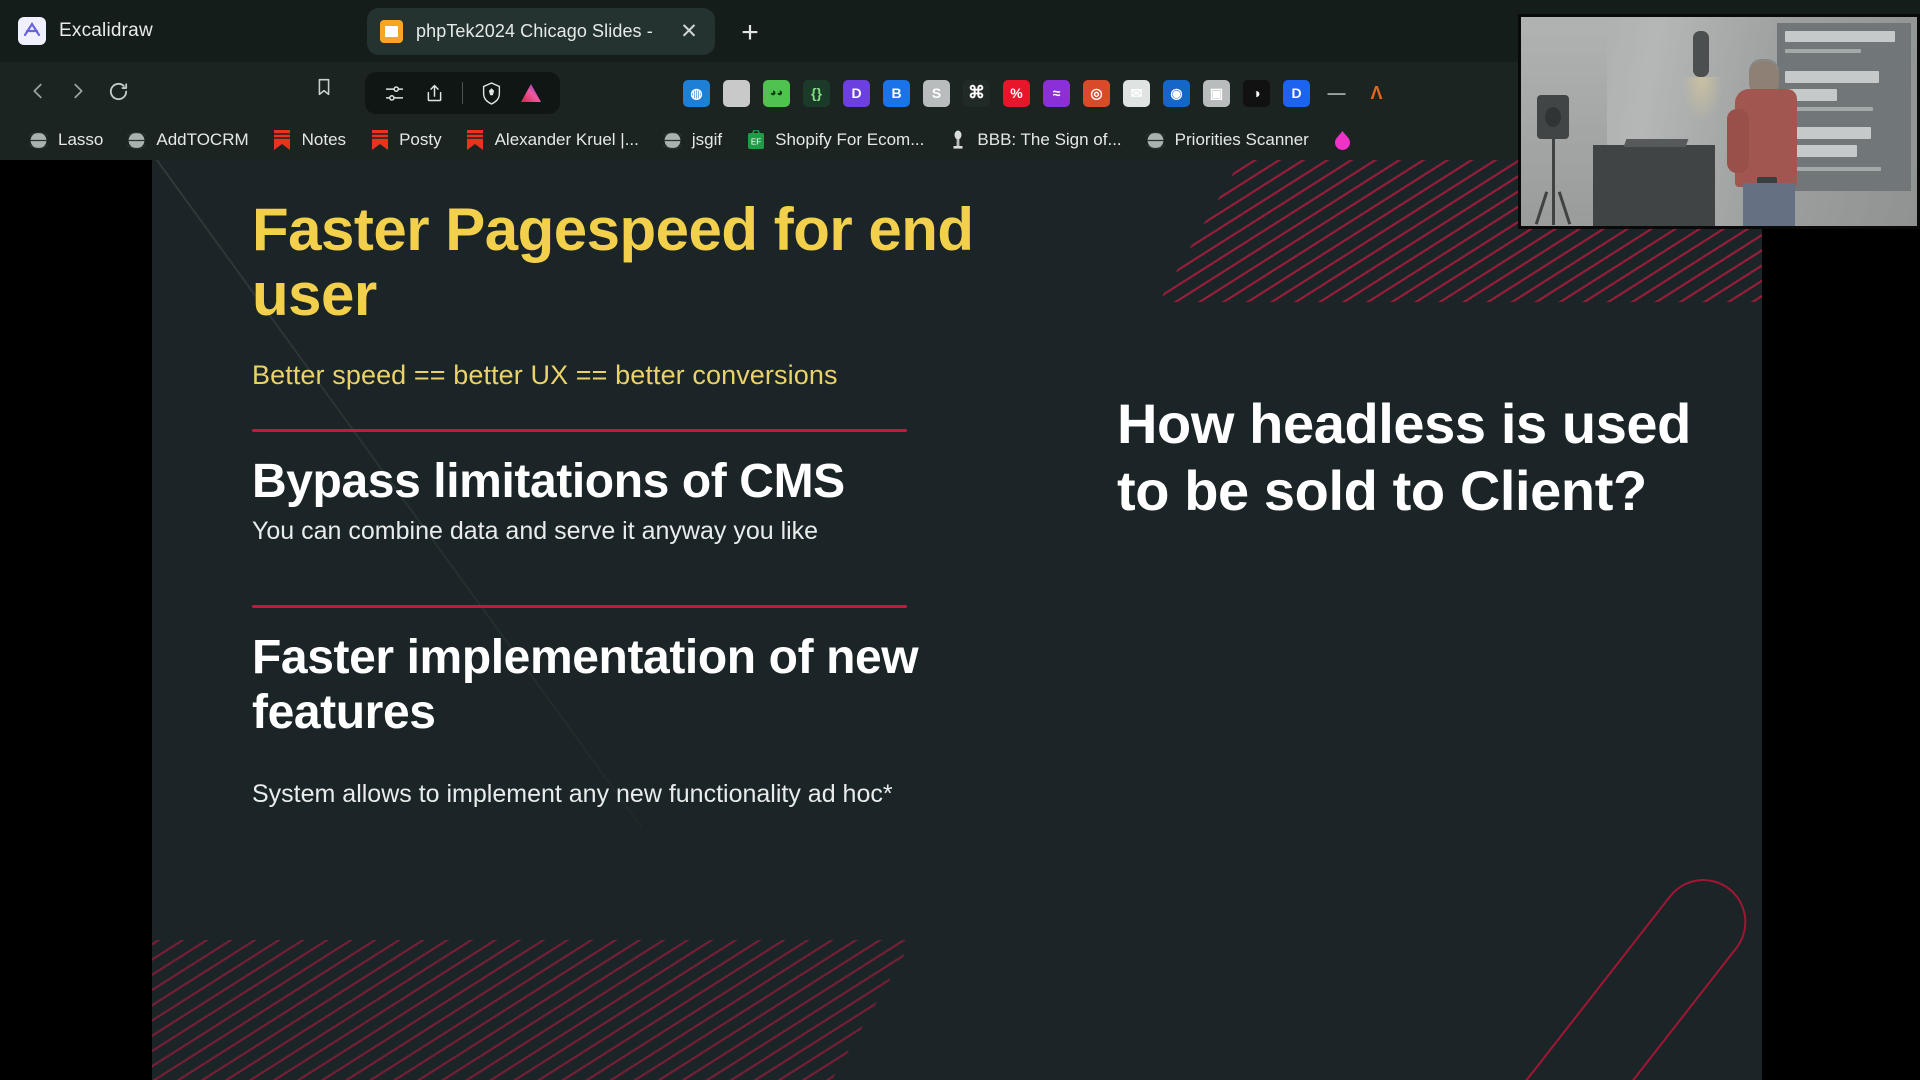 The height and width of the screenshot is (1080, 1920). I want to click on excalidraw-logo-icon, so click(32, 31).